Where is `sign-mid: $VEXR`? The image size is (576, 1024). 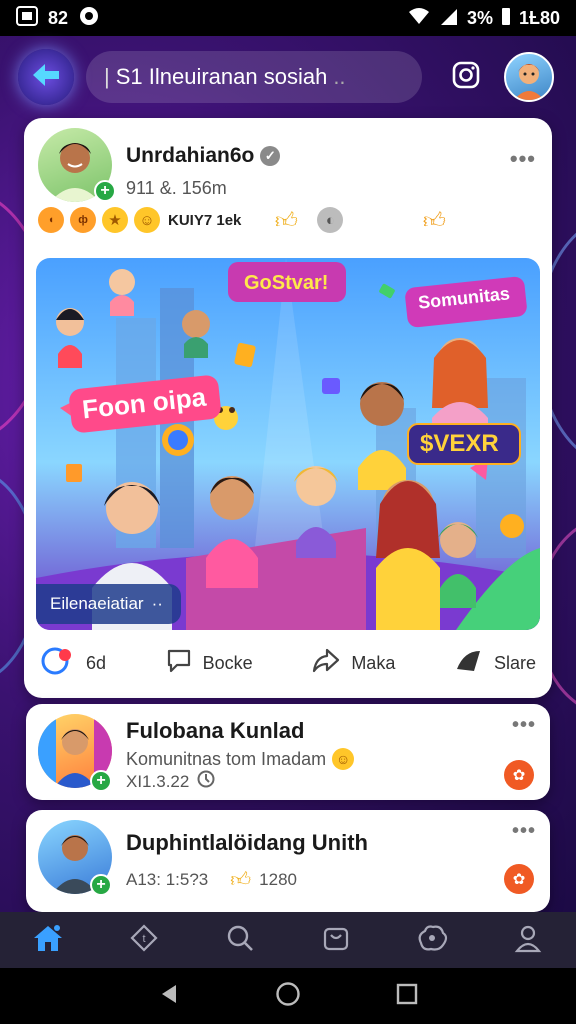 sign-mid: $VEXR is located at coordinates (459, 443).